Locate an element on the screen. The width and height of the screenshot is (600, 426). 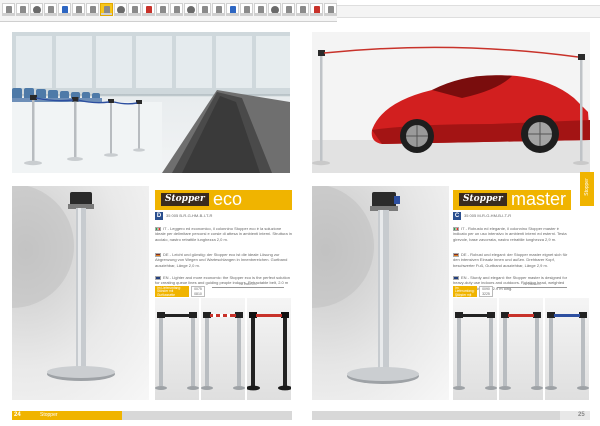
product-name: eco is located at coordinates (228, 199).